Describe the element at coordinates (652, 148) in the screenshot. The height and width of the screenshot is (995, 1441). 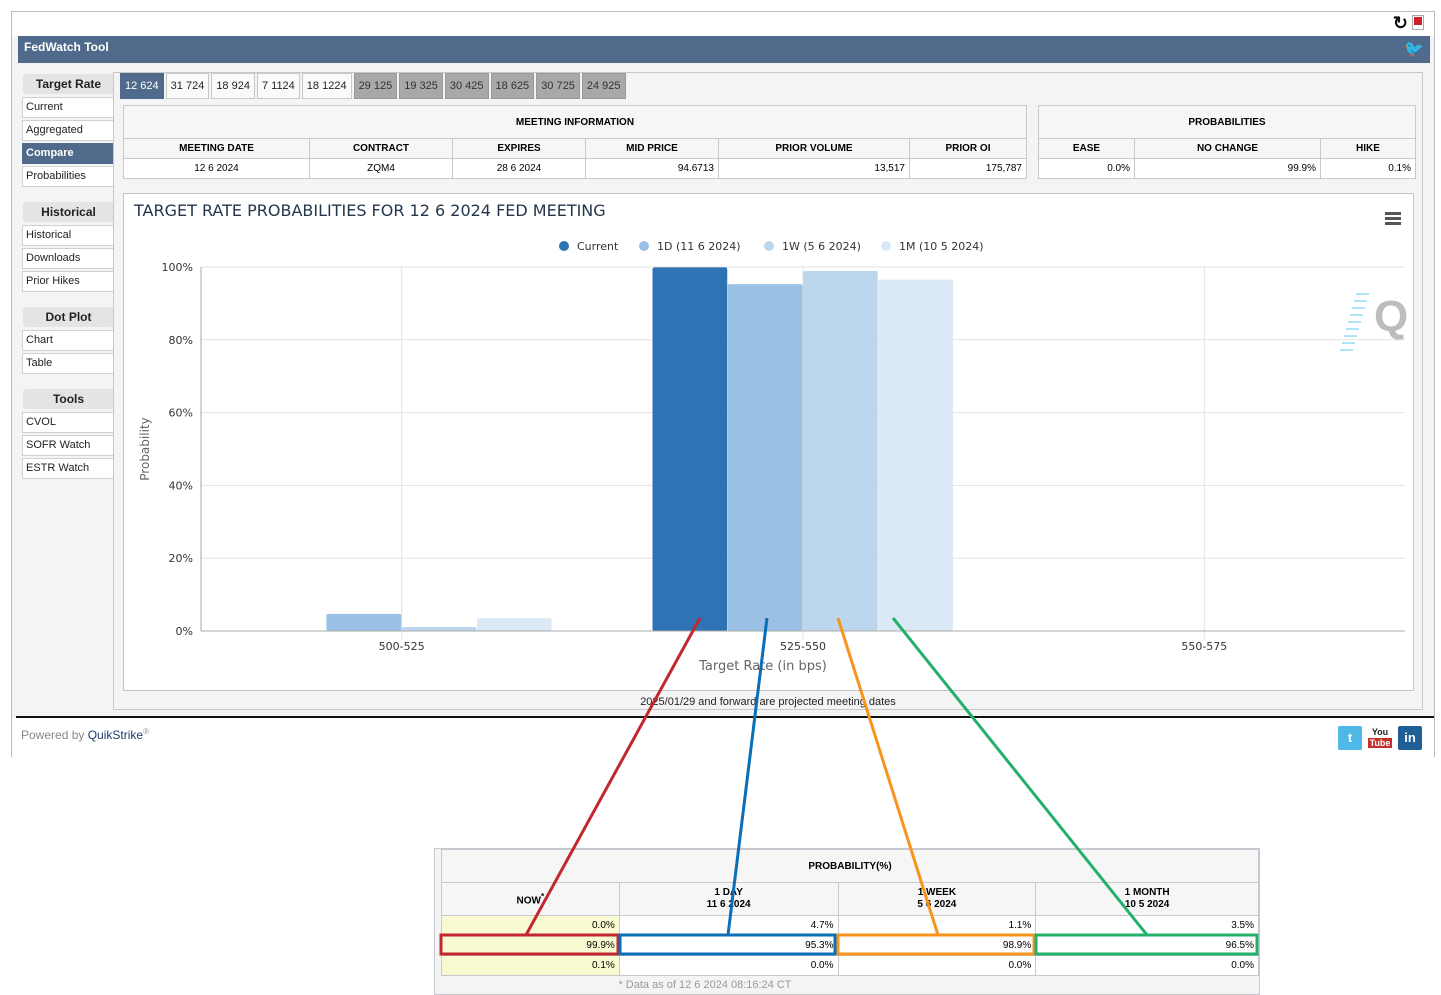
I see `col-header: MID PRICE` at that location.